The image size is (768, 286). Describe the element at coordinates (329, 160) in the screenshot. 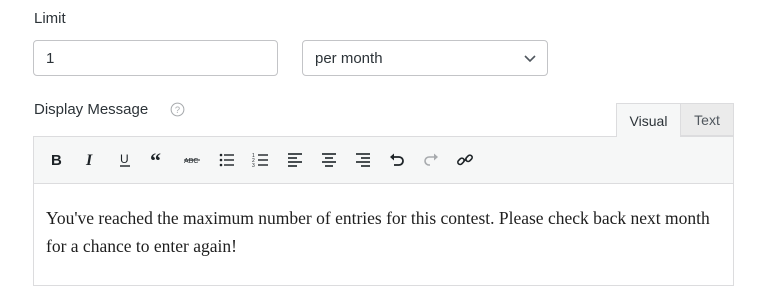

I see `align-center-icon` at that location.